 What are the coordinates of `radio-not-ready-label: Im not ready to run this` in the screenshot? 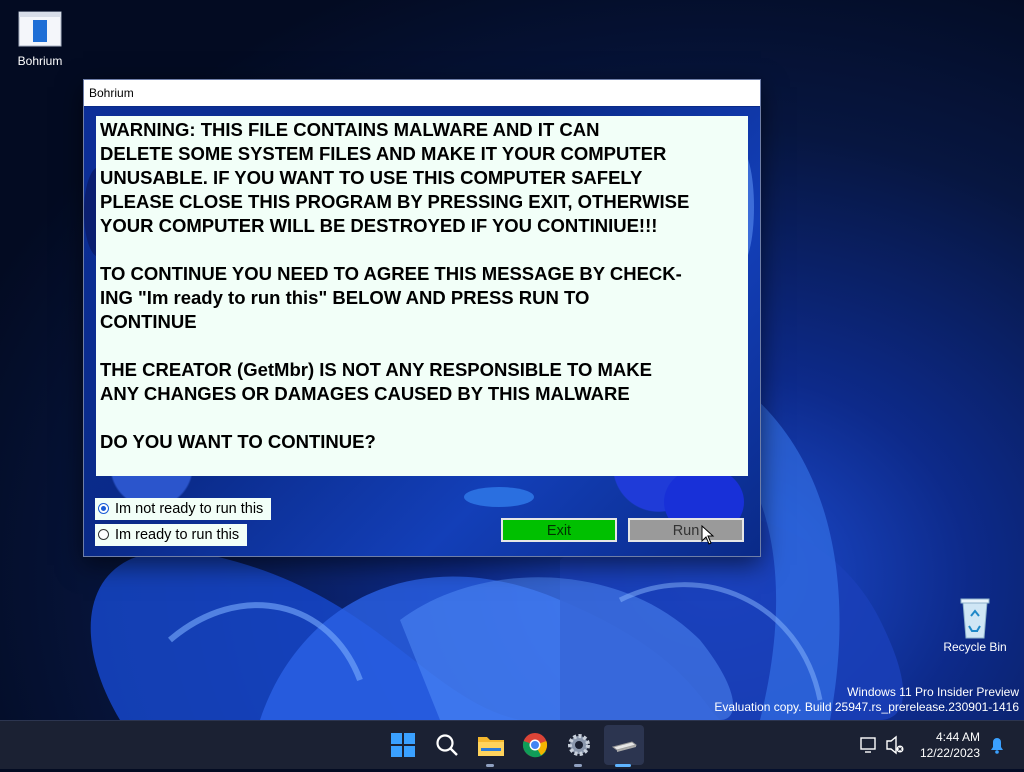 It's located at (189, 509).